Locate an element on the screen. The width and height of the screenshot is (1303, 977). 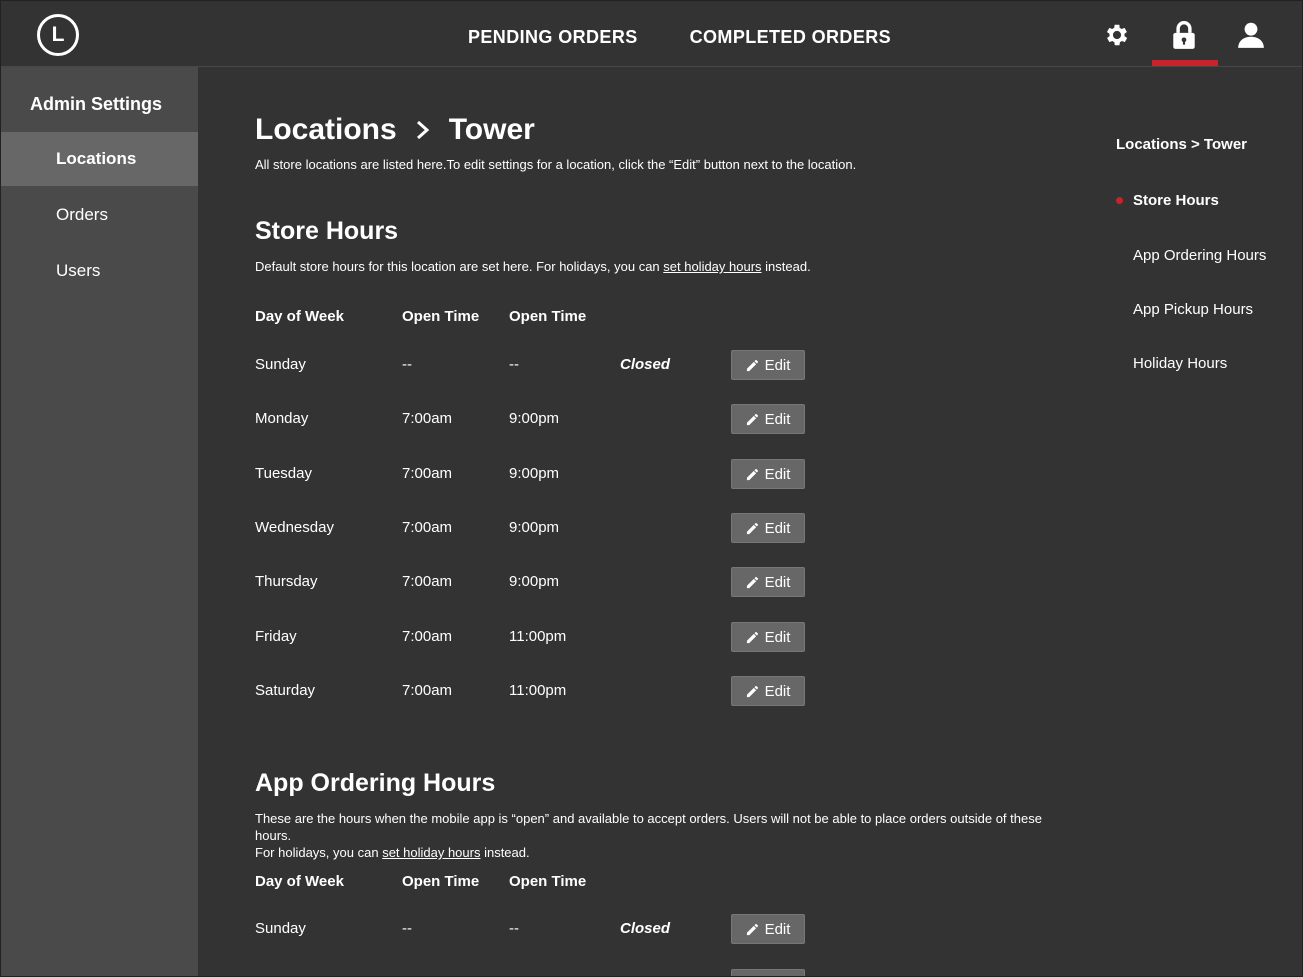
toc-heading: Locations > Tower is located at coordinates (1181, 144).